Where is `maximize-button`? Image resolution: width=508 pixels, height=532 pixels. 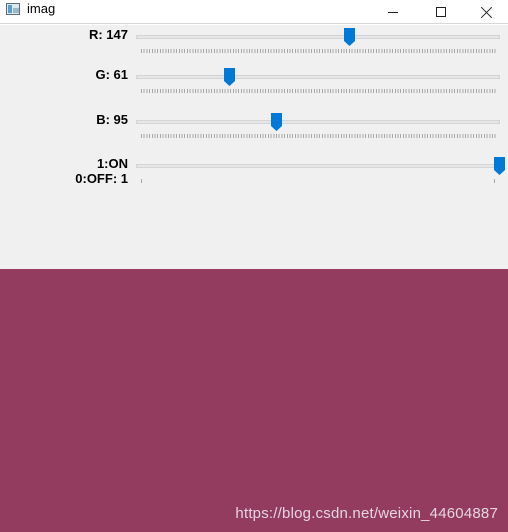
maximize-button is located at coordinates (441, 12).